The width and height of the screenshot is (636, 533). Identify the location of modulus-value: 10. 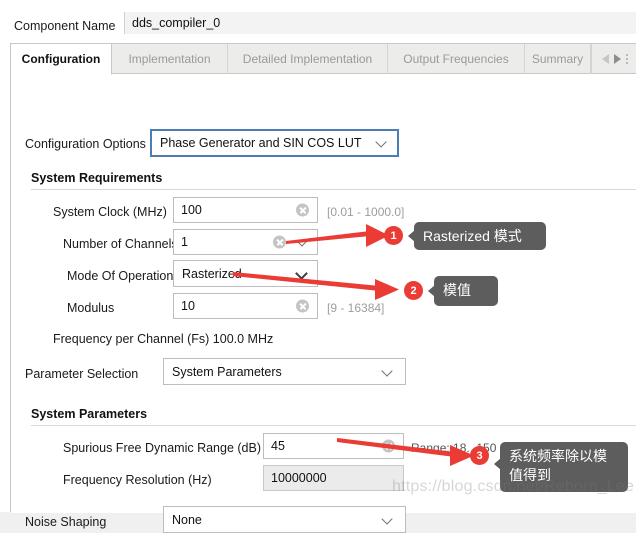
(188, 306).